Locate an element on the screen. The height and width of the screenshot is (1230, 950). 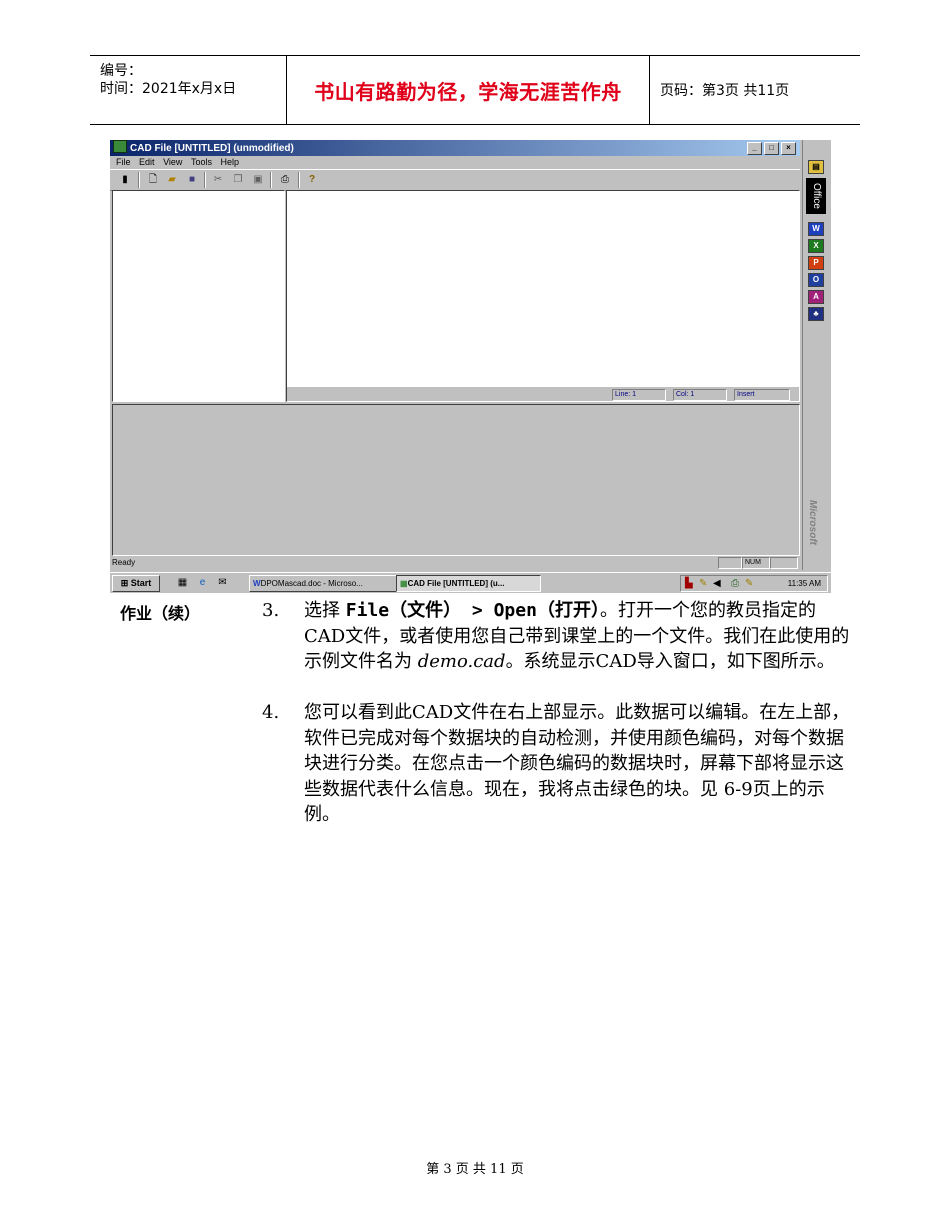
minimize-button: _ is located at coordinates (754, 148).